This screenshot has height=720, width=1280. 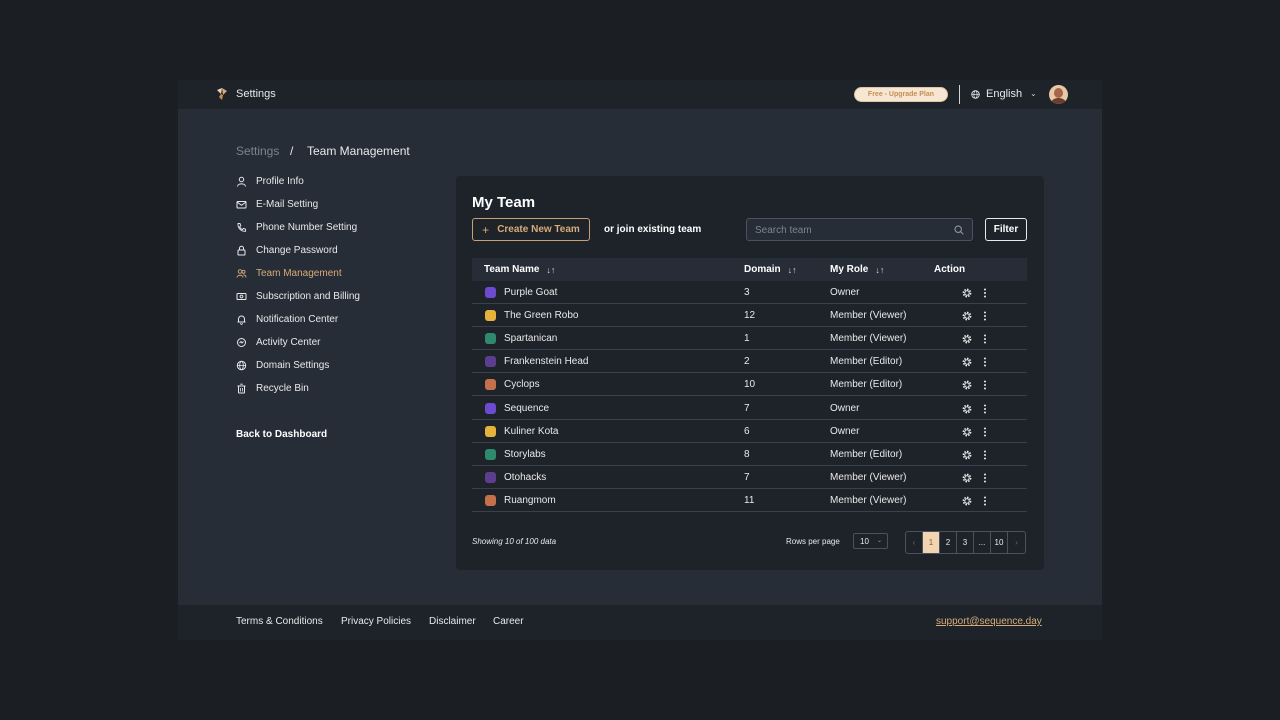 What do you see at coordinates (747, 339) in the screenshot?
I see `team-domain-count: 1` at bounding box center [747, 339].